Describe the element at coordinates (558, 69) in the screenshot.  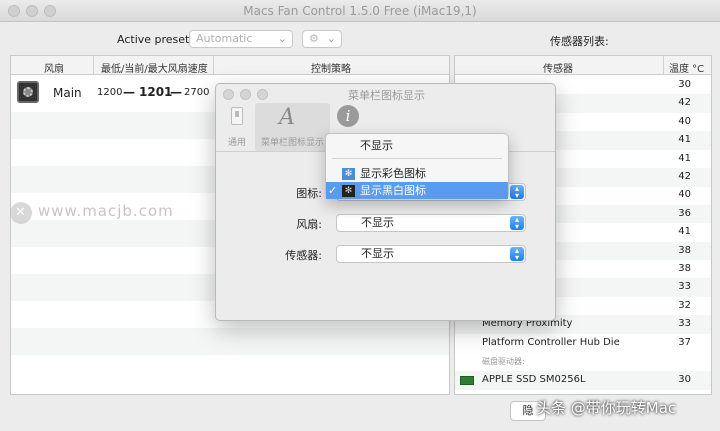
I see `sensors-col-sensor: 传感器` at that location.